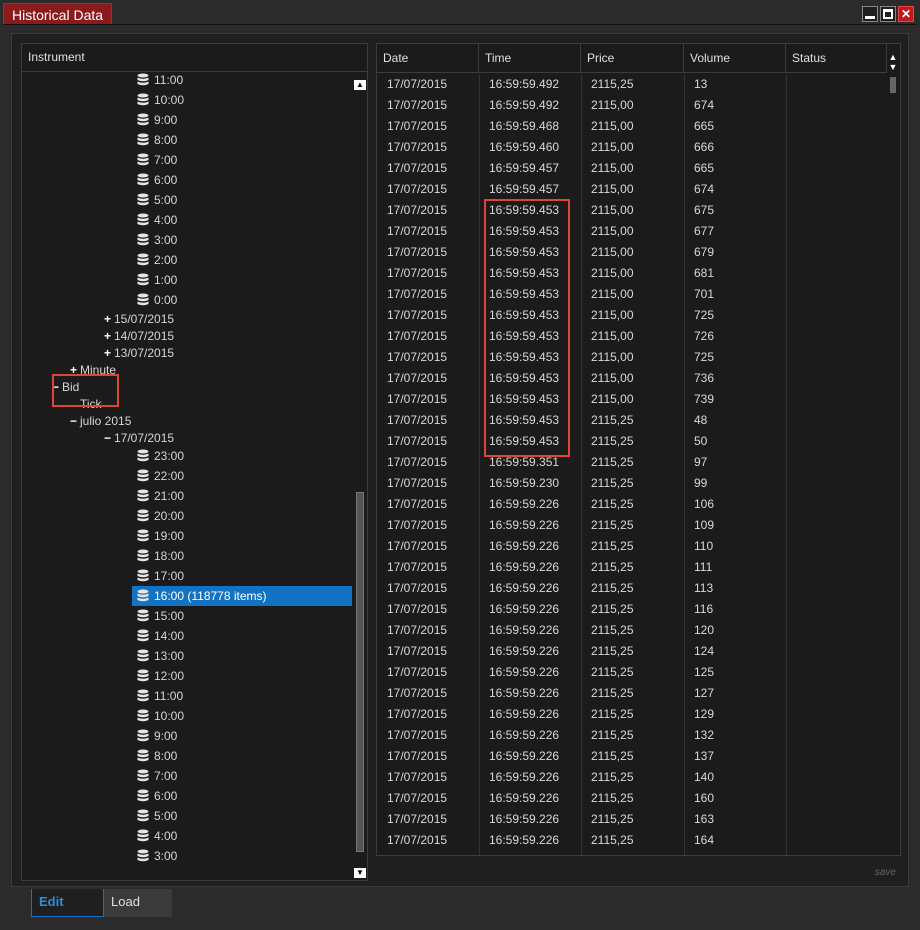  What do you see at coordinates (893, 450) in the screenshot?
I see `grid-scrollbar: ▲ ▼` at bounding box center [893, 450].